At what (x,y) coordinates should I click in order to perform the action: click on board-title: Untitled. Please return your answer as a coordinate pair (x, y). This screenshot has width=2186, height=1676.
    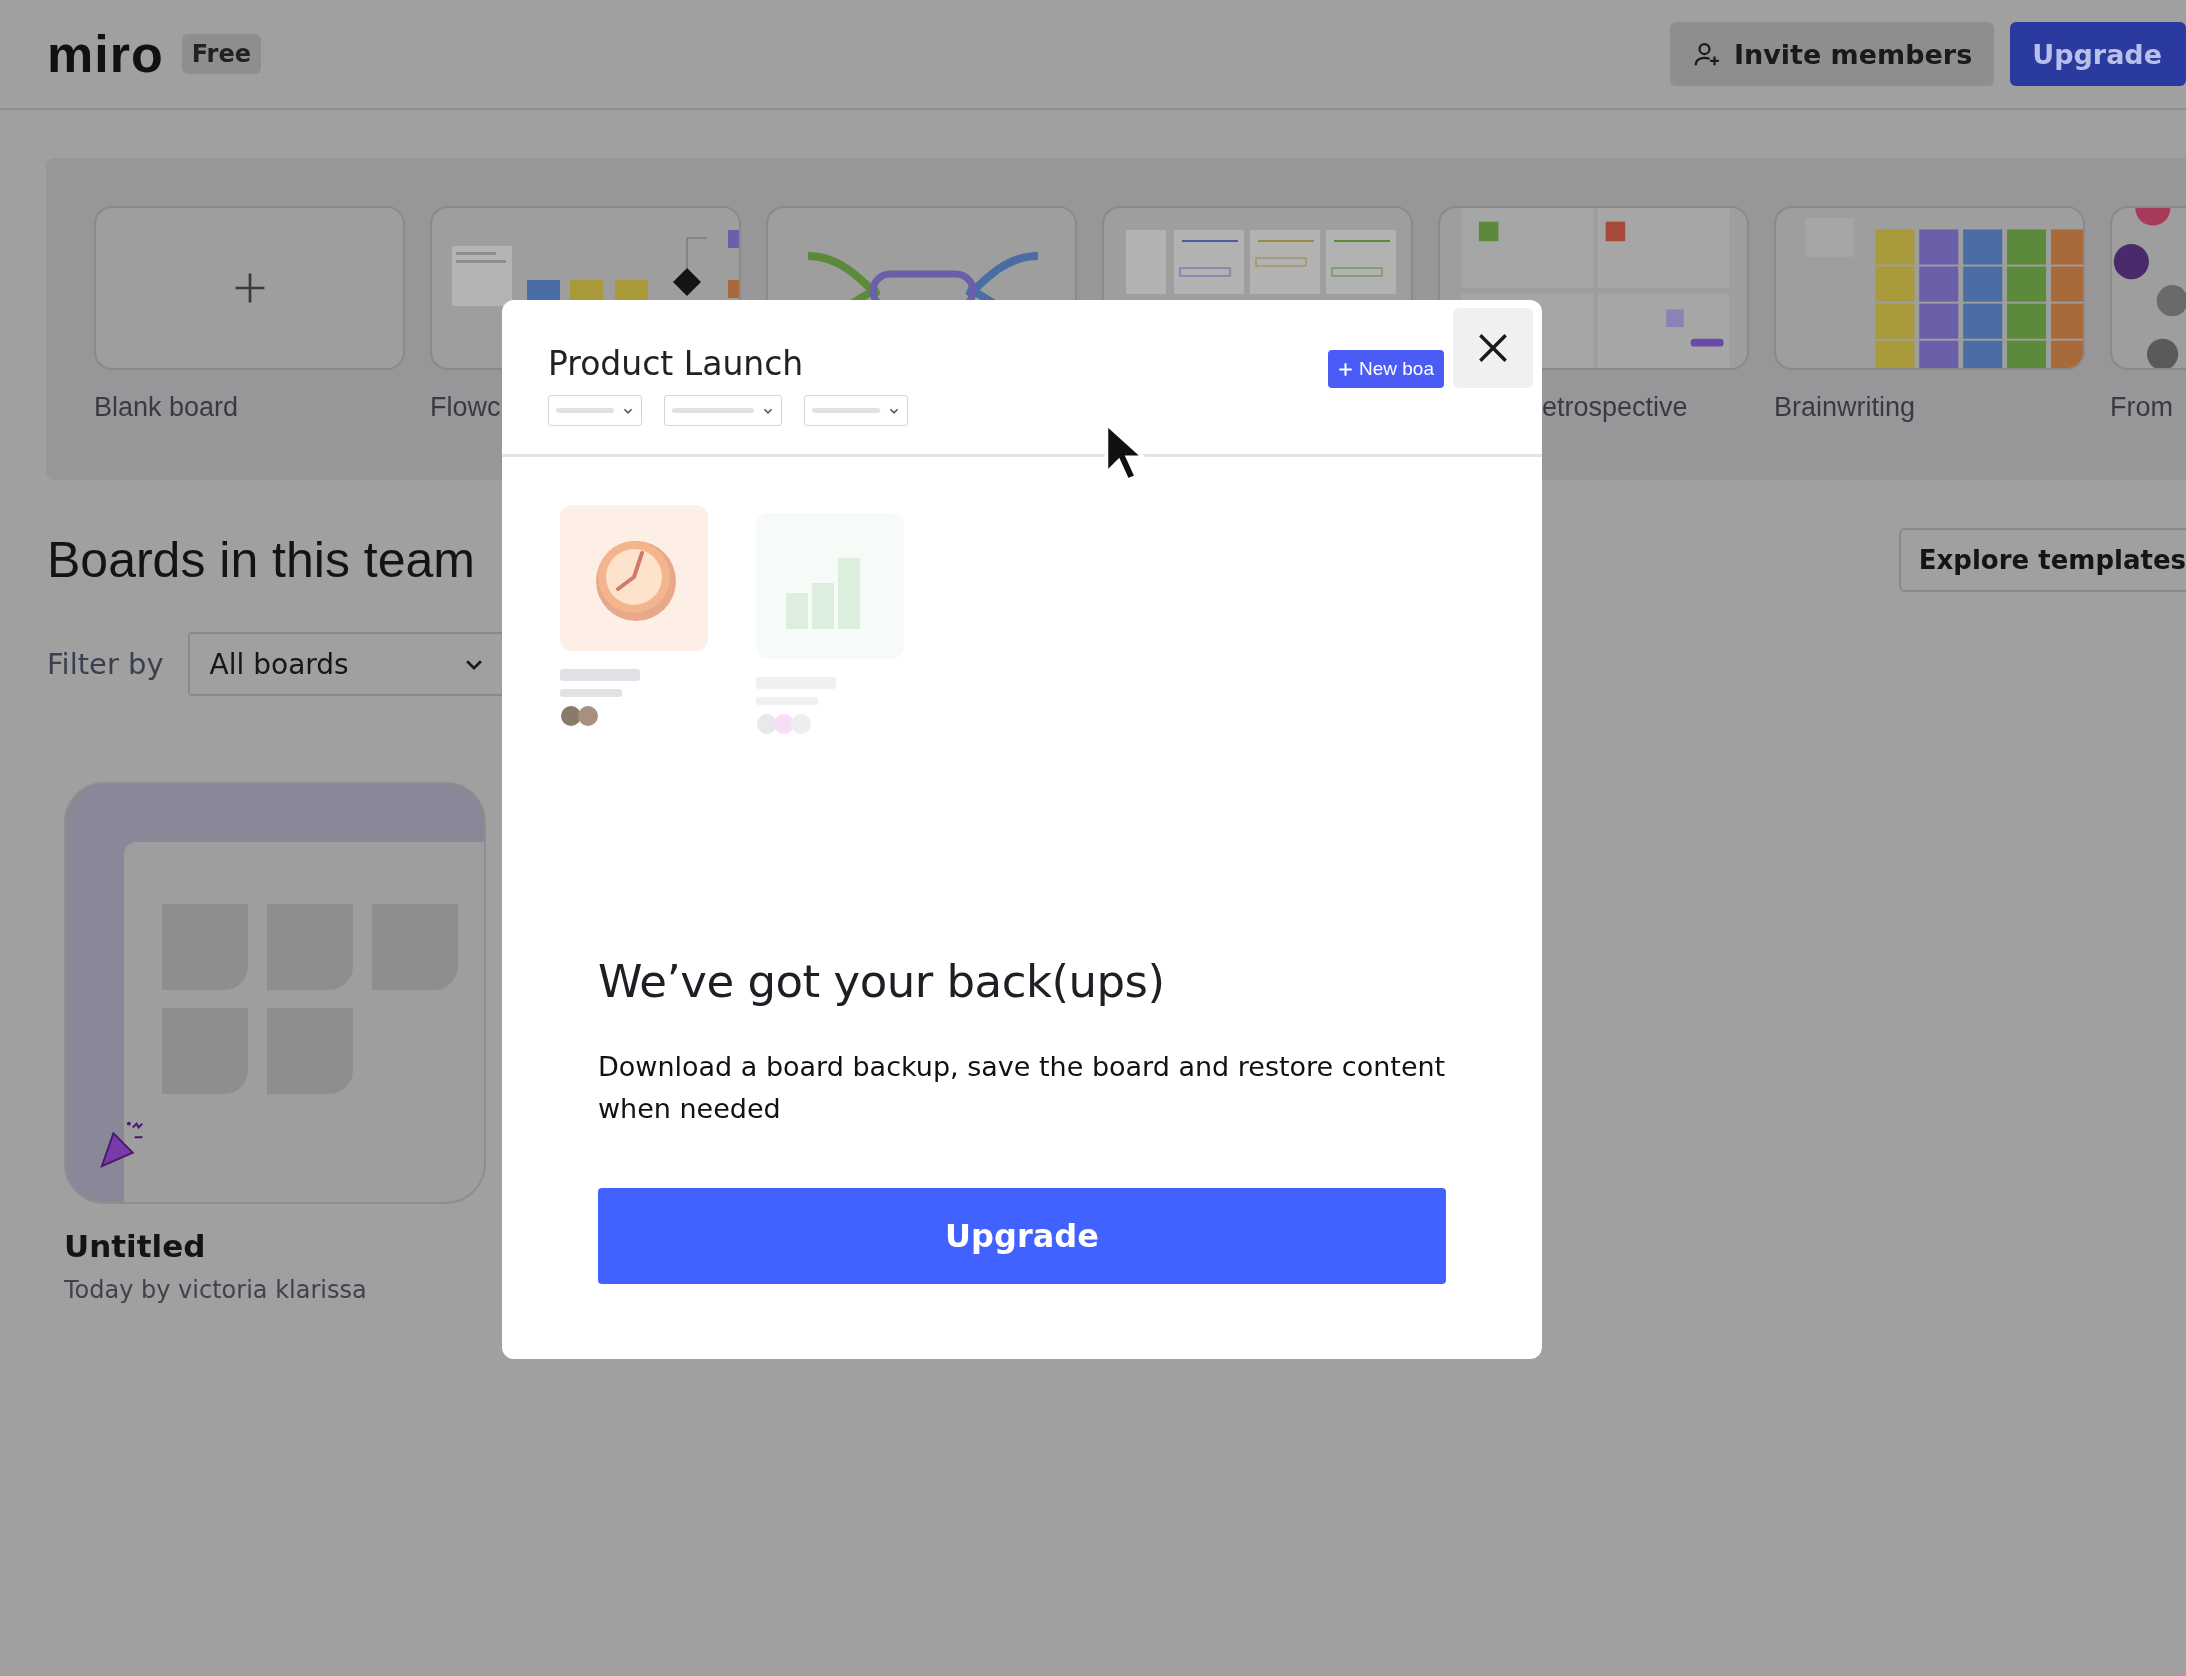
    Looking at the image, I should click on (135, 1246).